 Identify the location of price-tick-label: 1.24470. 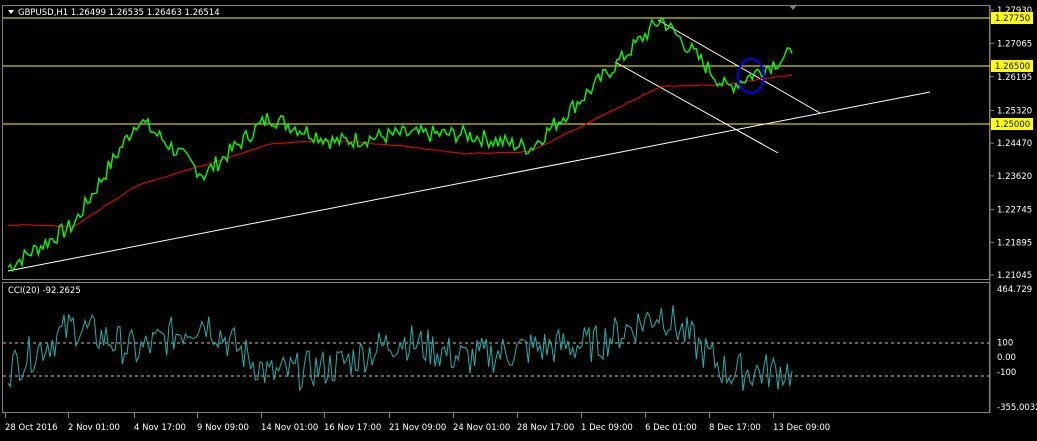
(1014, 144).